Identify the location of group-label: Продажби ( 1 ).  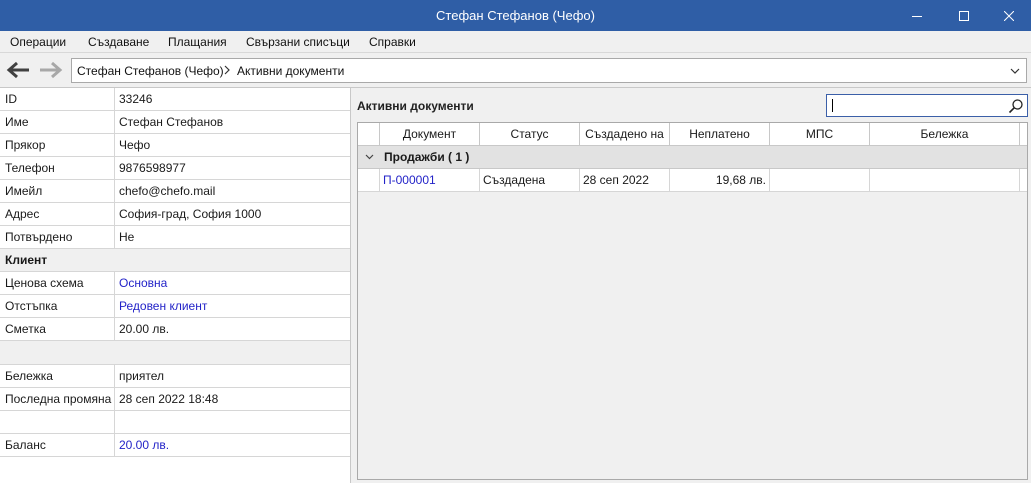
(427, 157).